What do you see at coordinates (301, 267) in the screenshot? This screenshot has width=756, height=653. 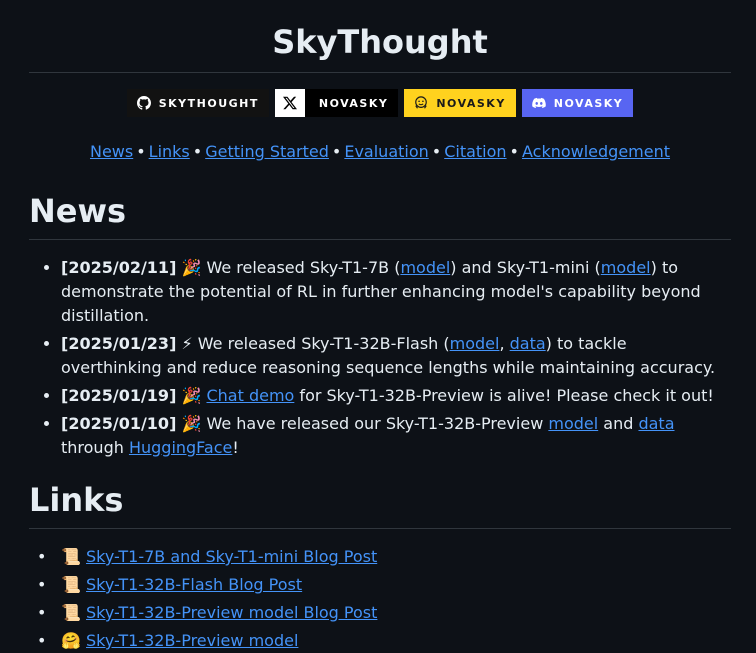 I see `news-text: We released Sky-T1-7B (` at bounding box center [301, 267].